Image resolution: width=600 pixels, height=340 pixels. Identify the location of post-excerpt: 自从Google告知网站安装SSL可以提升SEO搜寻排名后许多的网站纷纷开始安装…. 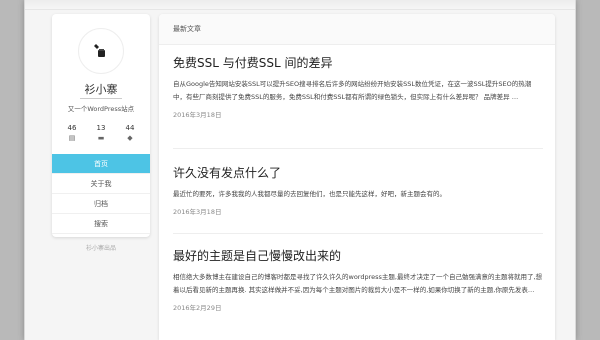
(352, 90).